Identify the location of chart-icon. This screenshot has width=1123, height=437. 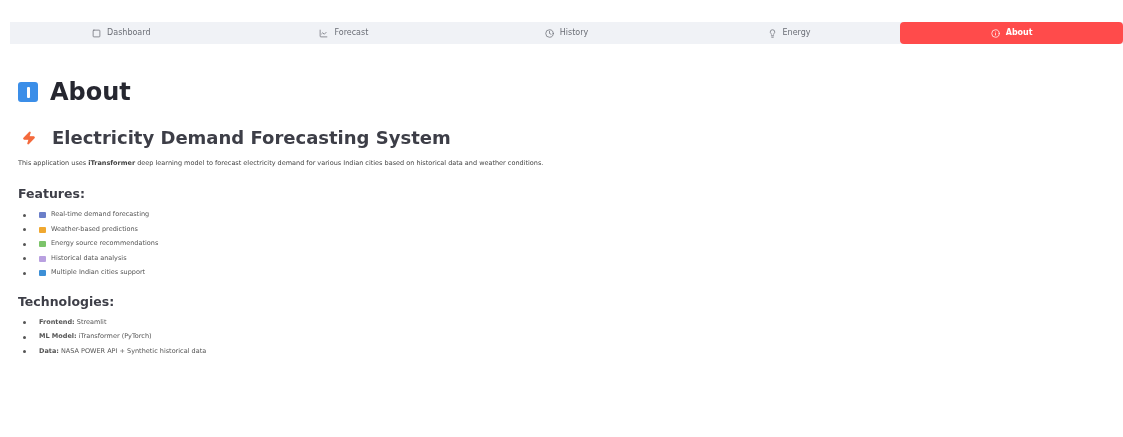
(324, 33).